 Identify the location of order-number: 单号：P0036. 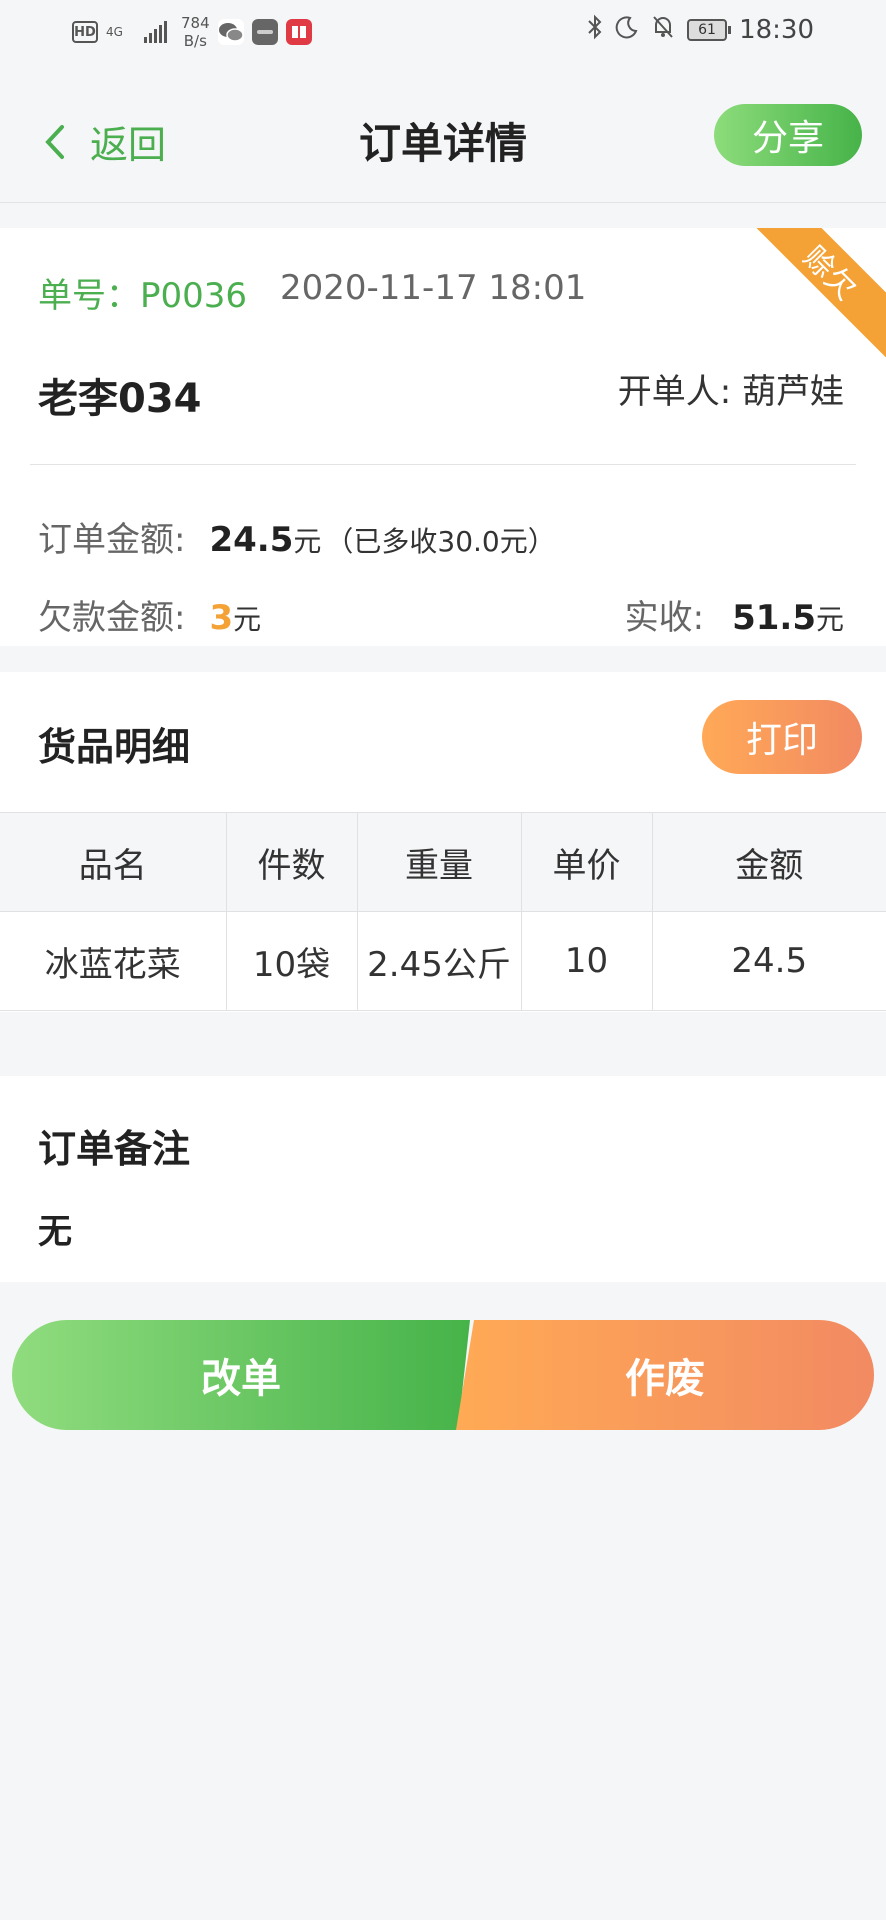
(143, 296).